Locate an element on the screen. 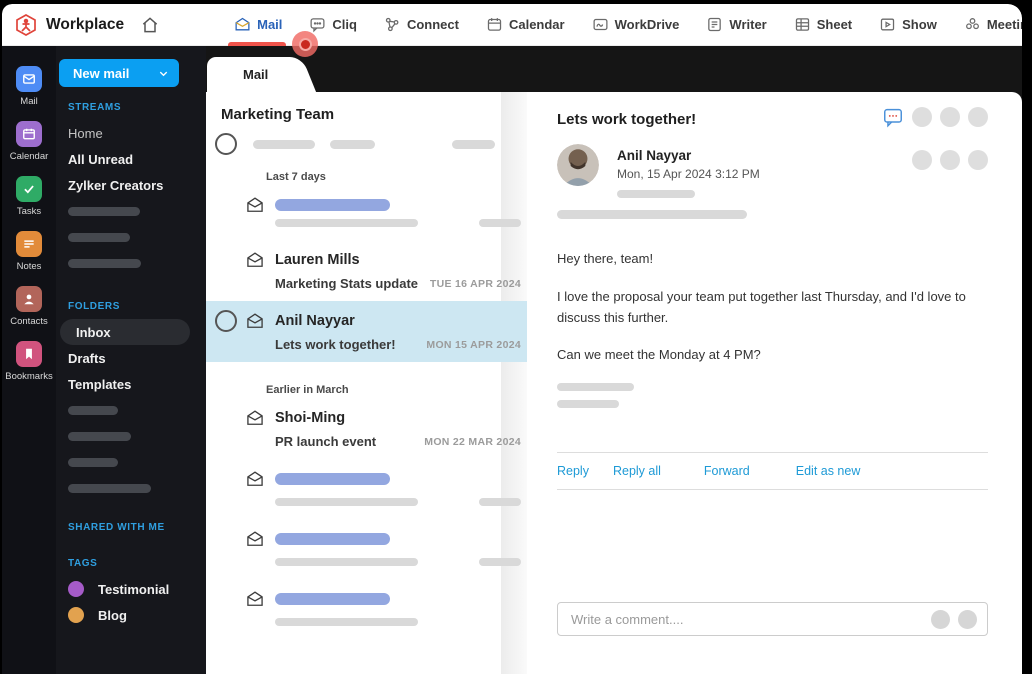  drive-icon is located at coordinates (600, 24).